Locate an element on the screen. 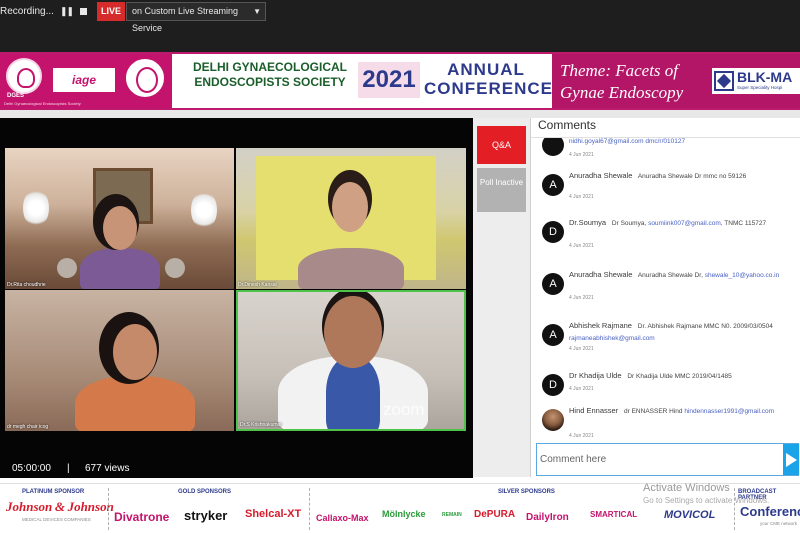 This screenshot has width=800, height=533. iage-logo: iage is located at coordinates (84, 80).